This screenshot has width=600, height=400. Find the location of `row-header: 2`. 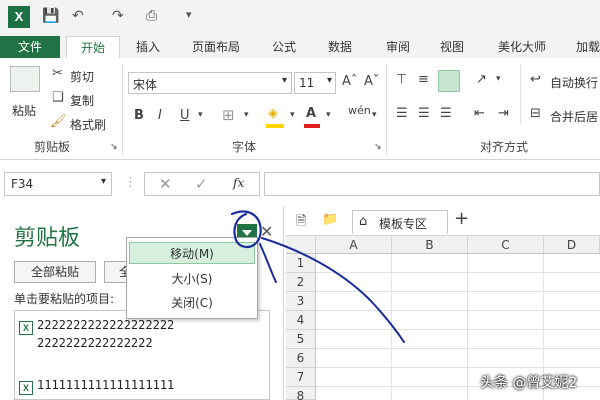

row-header: 2 is located at coordinates (301, 282).